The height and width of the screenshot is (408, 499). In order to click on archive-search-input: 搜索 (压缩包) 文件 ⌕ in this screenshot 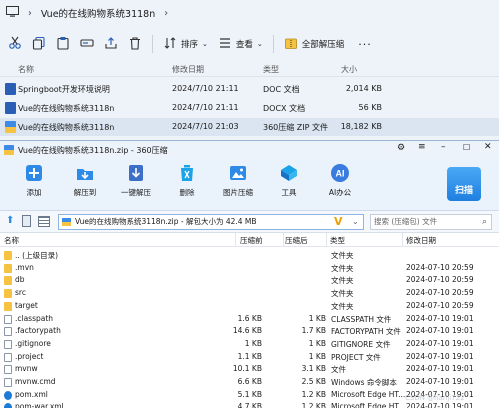, I will do `click(431, 222)`.